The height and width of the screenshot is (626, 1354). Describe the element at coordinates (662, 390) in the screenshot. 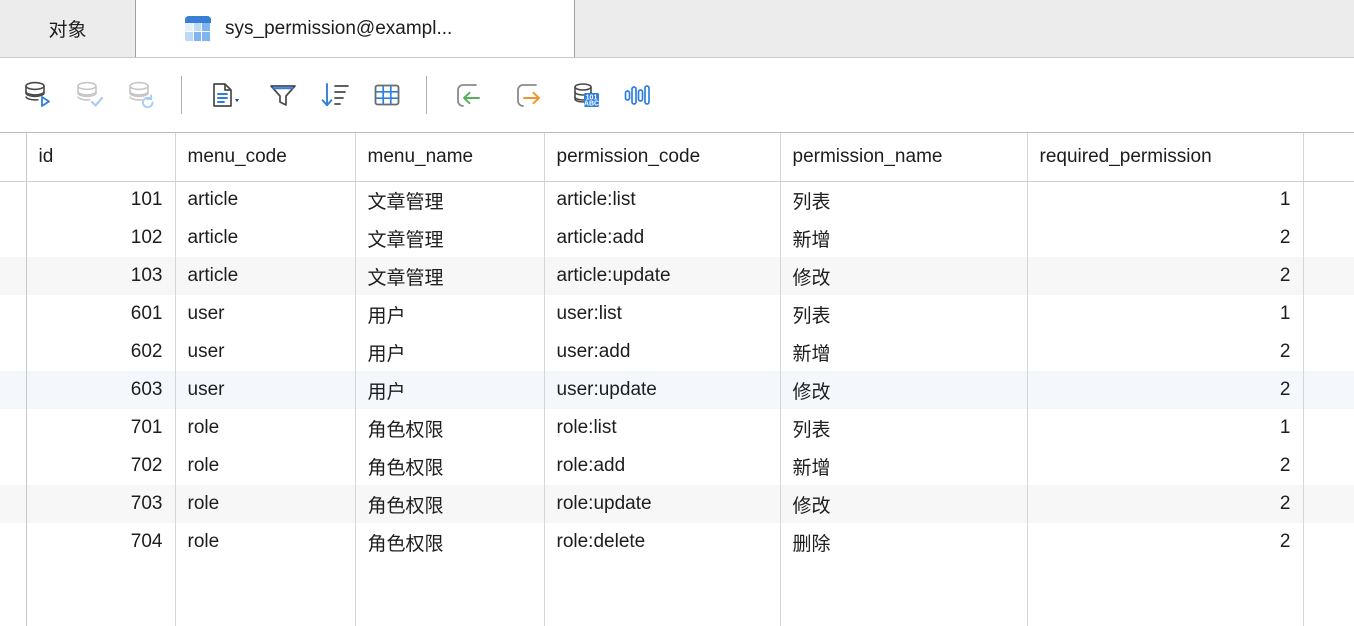

I see `cell-permission-code: user:update` at that location.